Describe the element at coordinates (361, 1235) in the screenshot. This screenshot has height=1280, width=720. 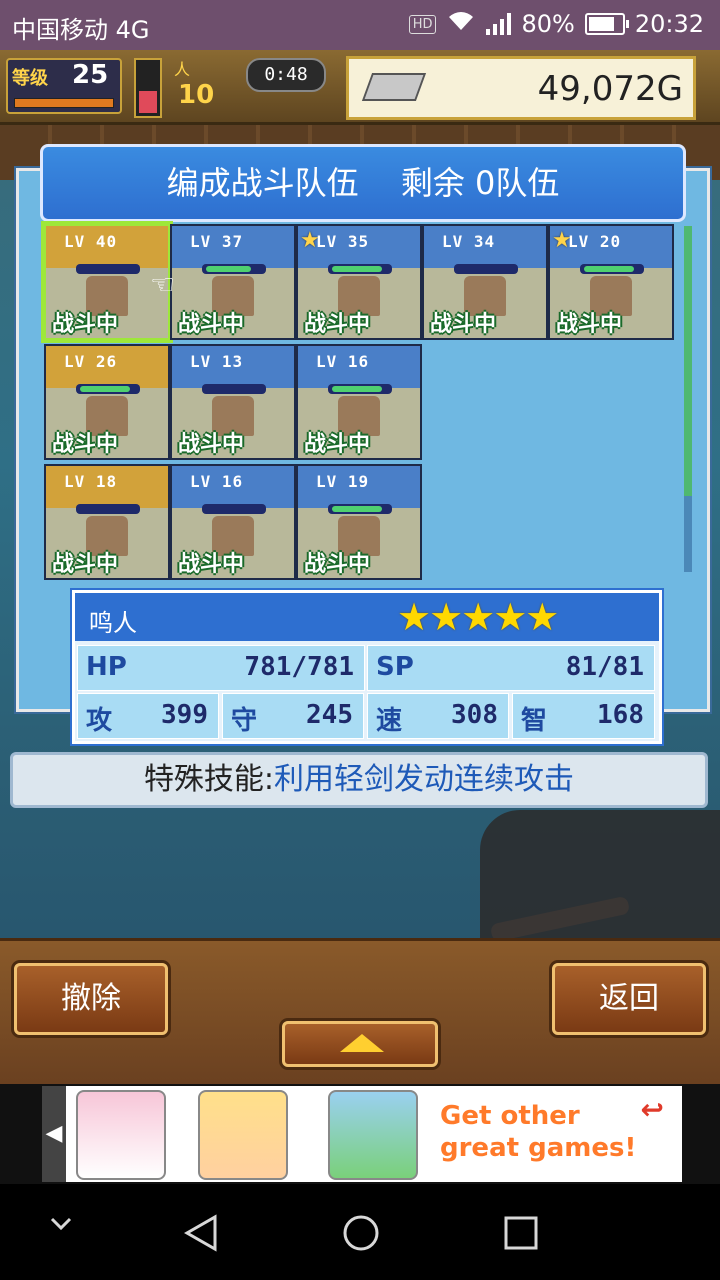
I see `home-nav-icon` at that location.